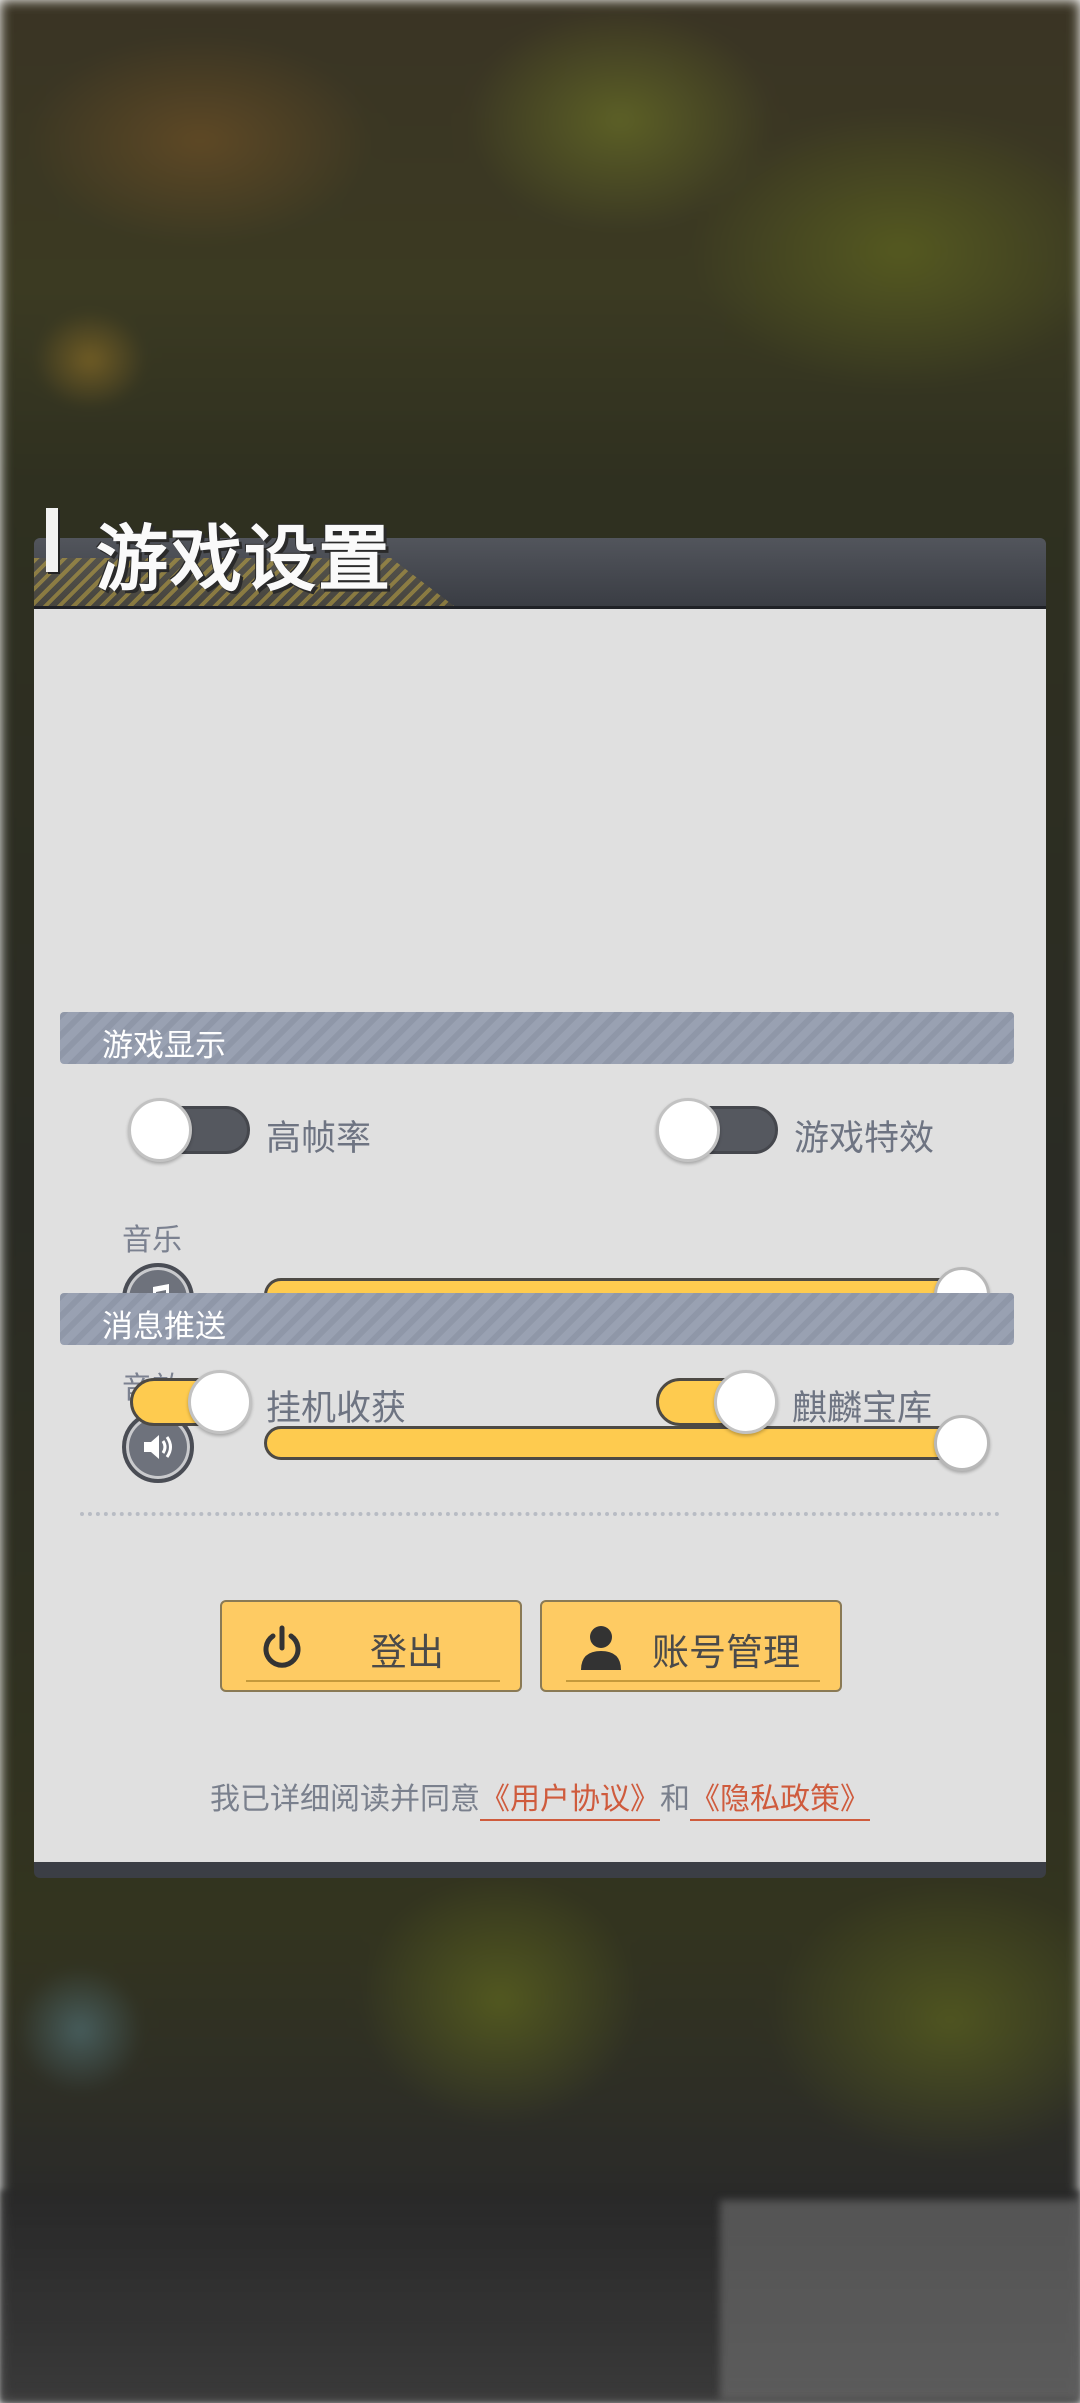 The width and height of the screenshot is (1080, 2403). What do you see at coordinates (862, 1409) in the screenshot?
I see `treasury-label: 麒麟宝库` at bounding box center [862, 1409].